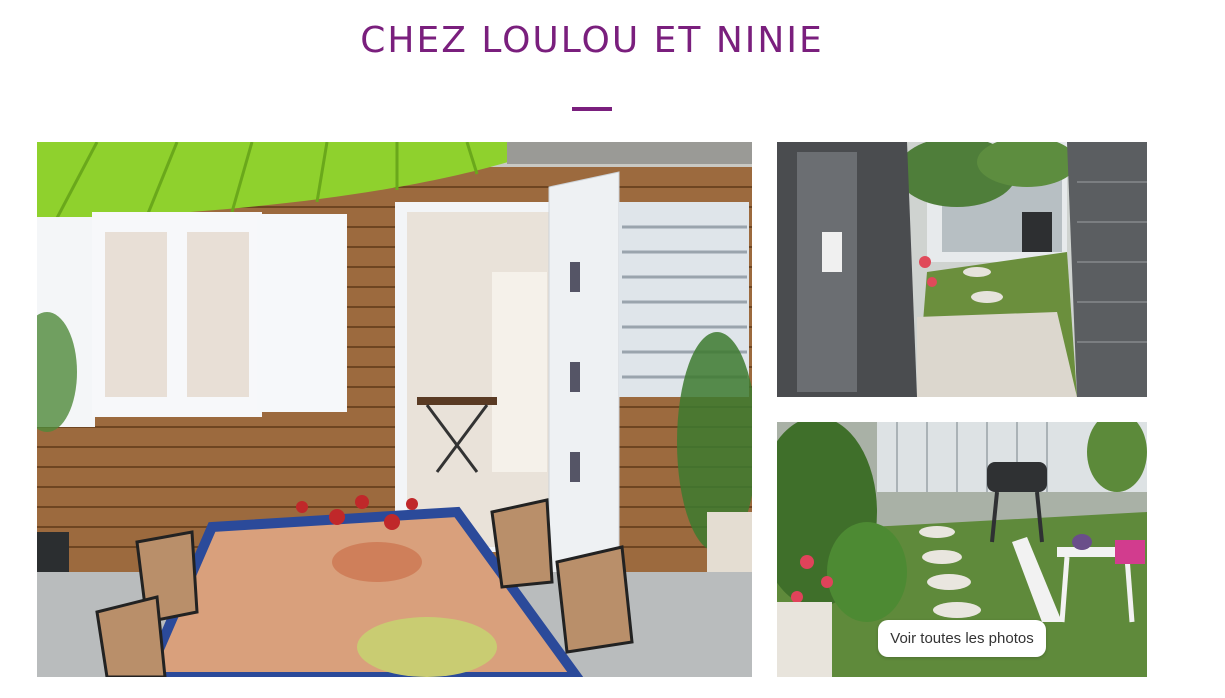 The width and height of the screenshot is (1225, 698). I want to click on gallery-photo-door-view, so click(962, 269).